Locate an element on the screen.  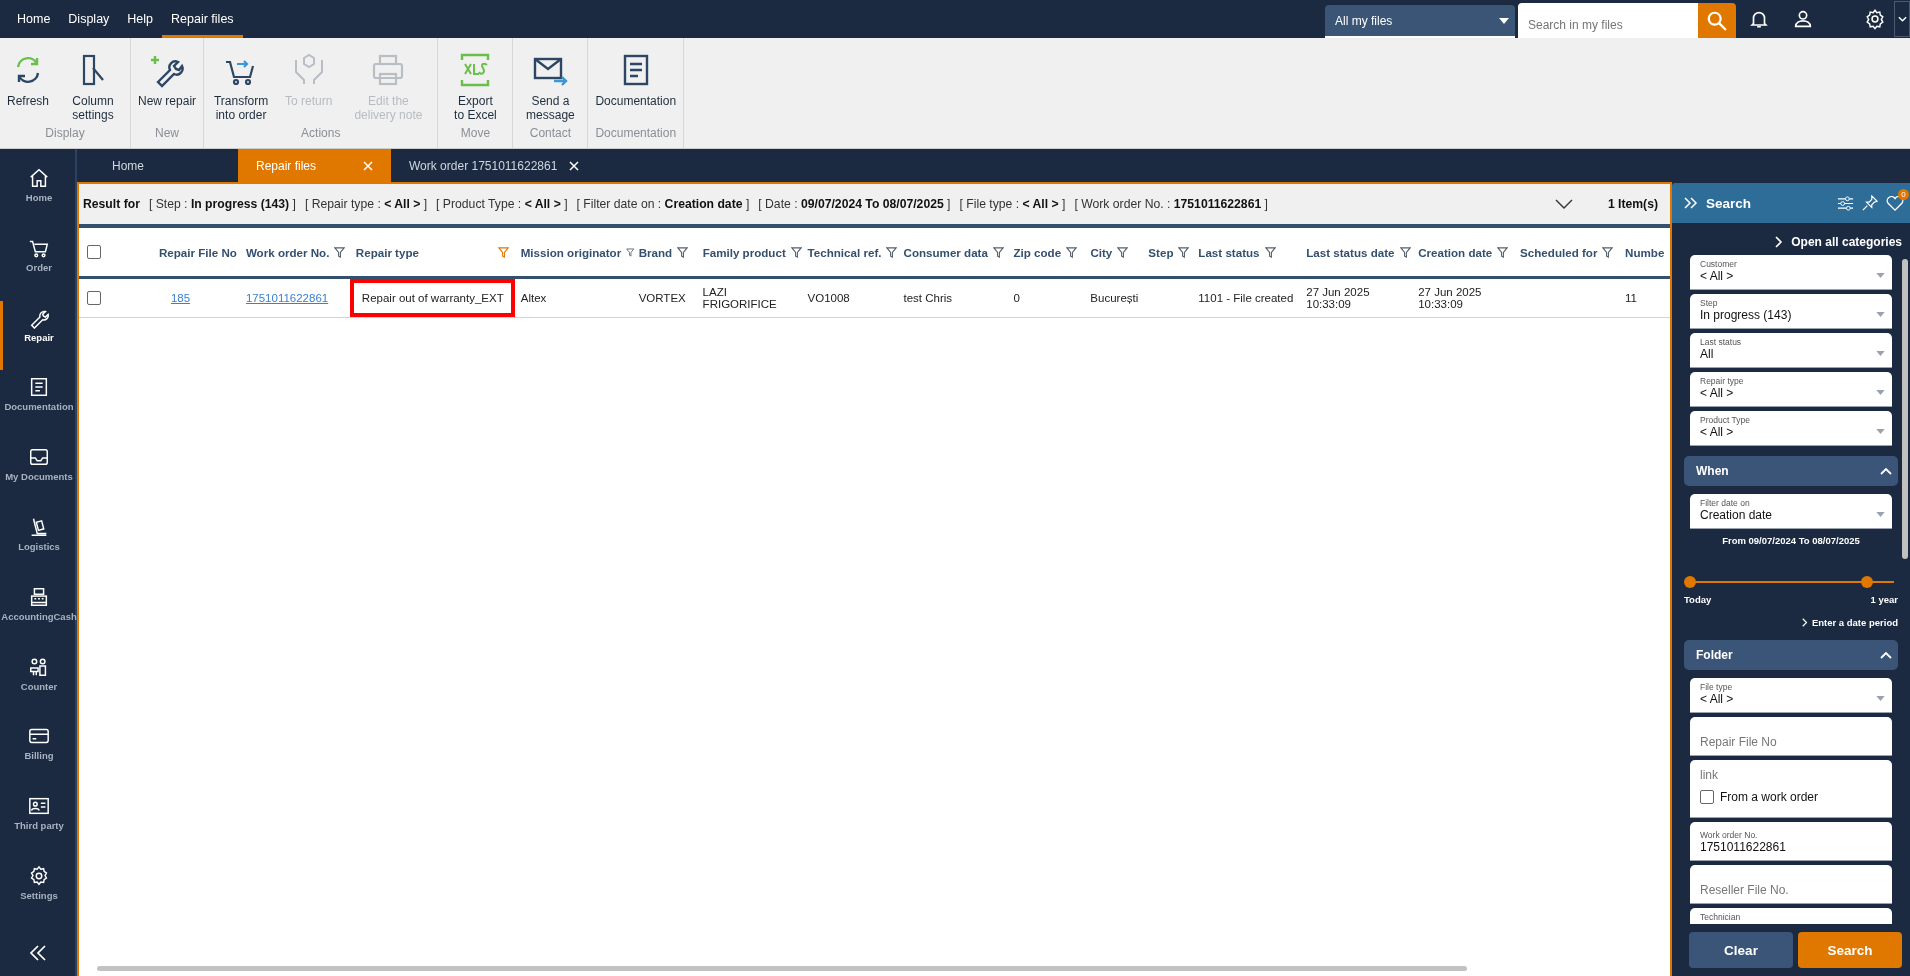
column-header: Last status date is located at coordinates (1350, 252).